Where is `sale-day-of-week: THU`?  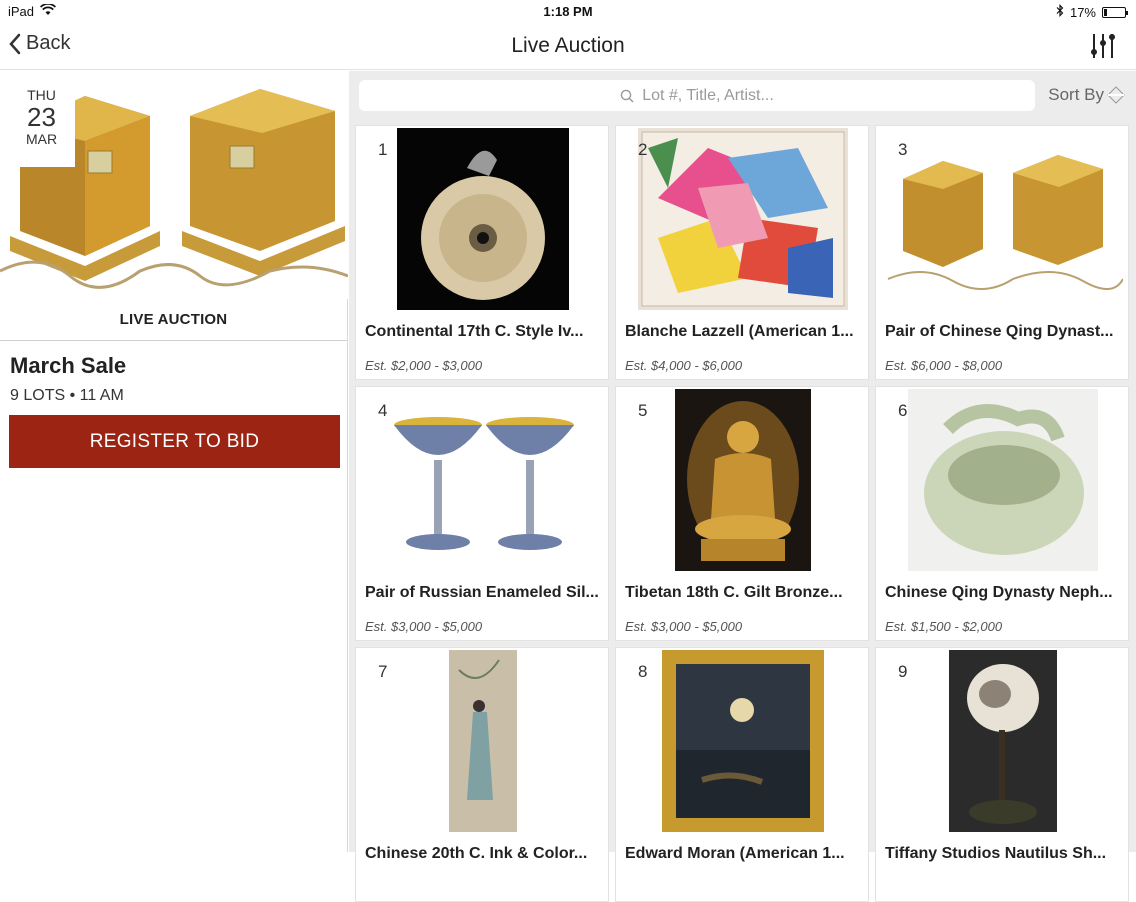 sale-day-of-week: THU is located at coordinates (41, 95).